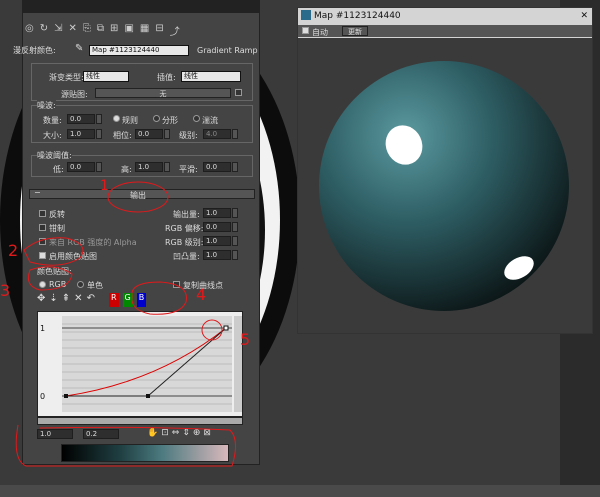  What do you see at coordinates (201, 294) in the screenshot?
I see `annotation-4: 4` at bounding box center [201, 294].